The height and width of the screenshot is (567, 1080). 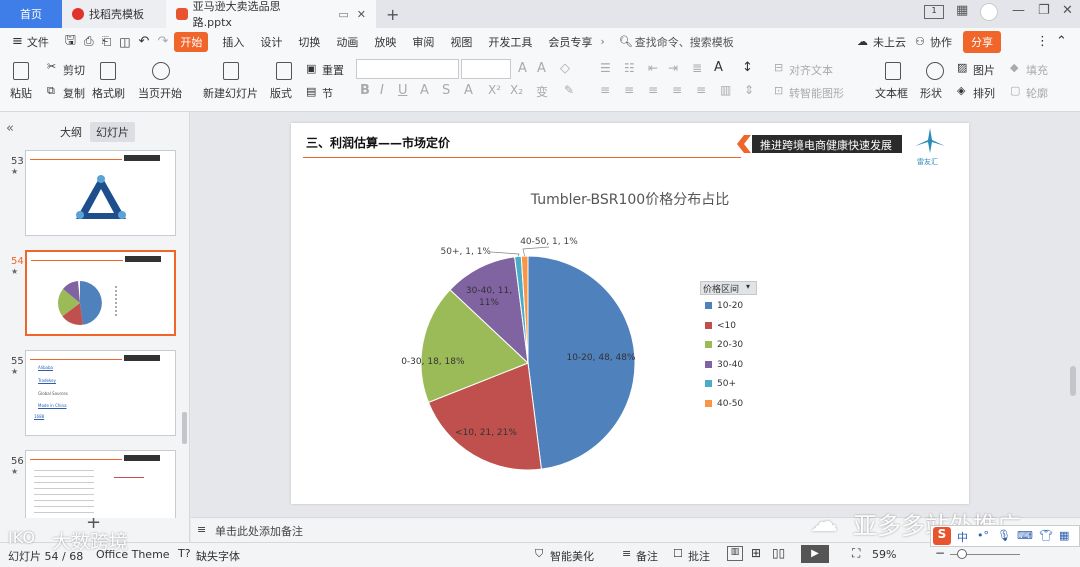 I want to click on text-direction-icon: A, so click(x=718, y=67).